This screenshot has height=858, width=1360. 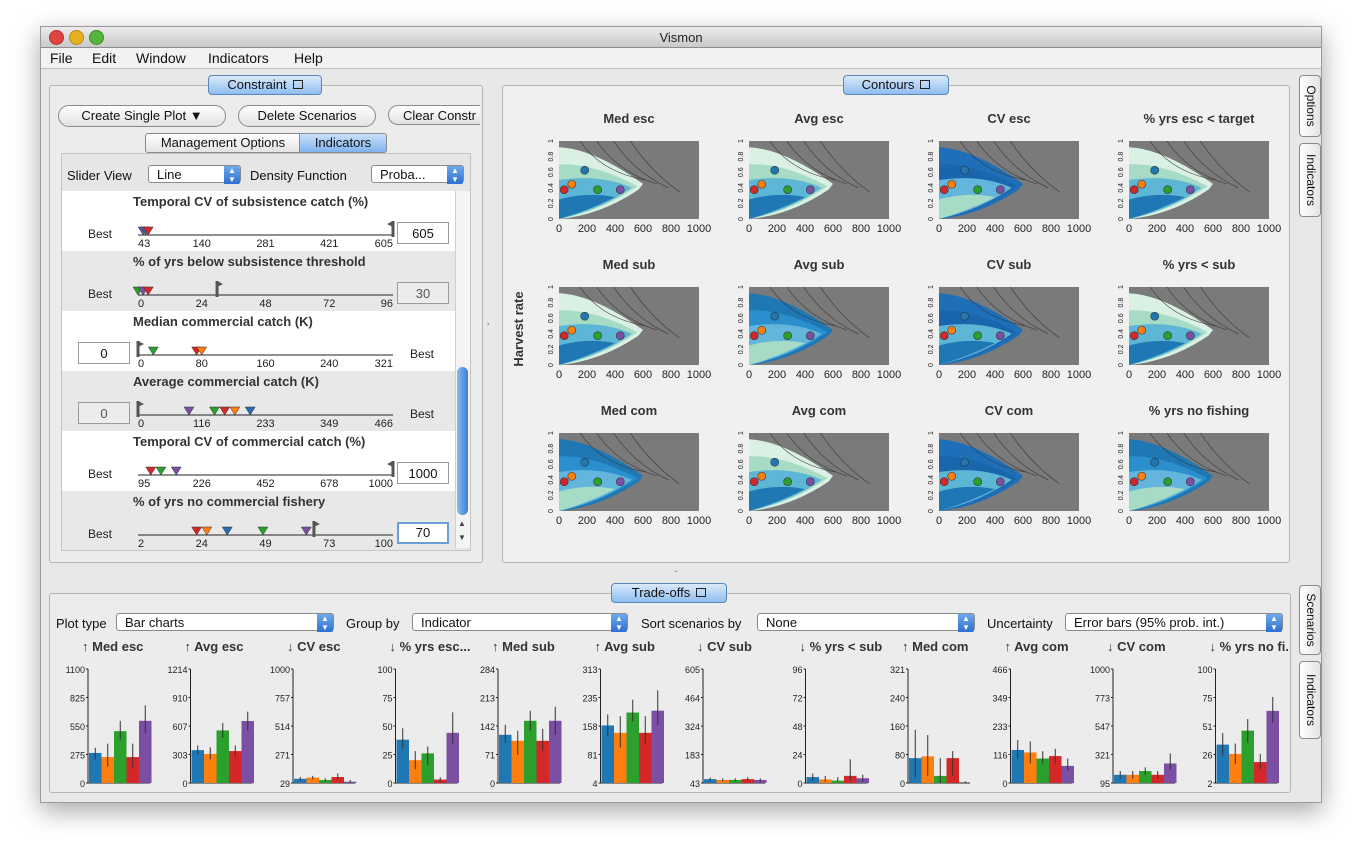 I want to click on density-function-select: Proba... ▲ ▼, so click(x=417, y=174).